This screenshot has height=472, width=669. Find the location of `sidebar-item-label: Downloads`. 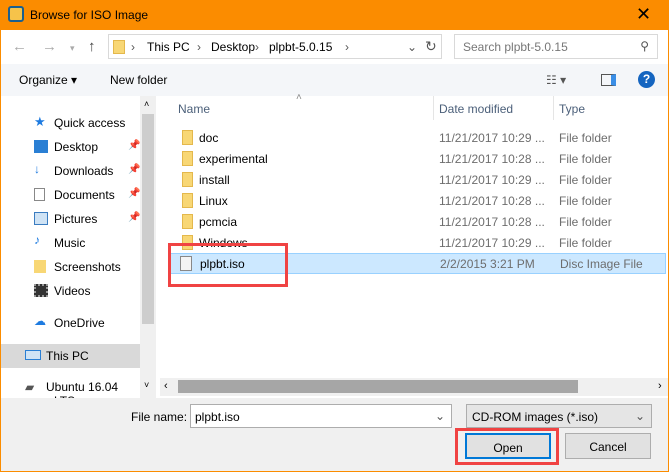

sidebar-item-label: Downloads is located at coordinates (84, 171).